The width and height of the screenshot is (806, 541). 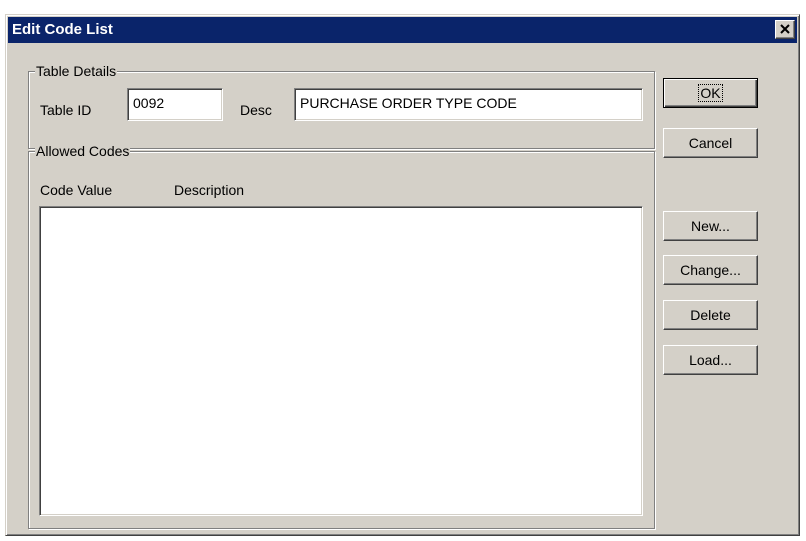 I want to click on ok-button: OK, so click(x=710, y=93).